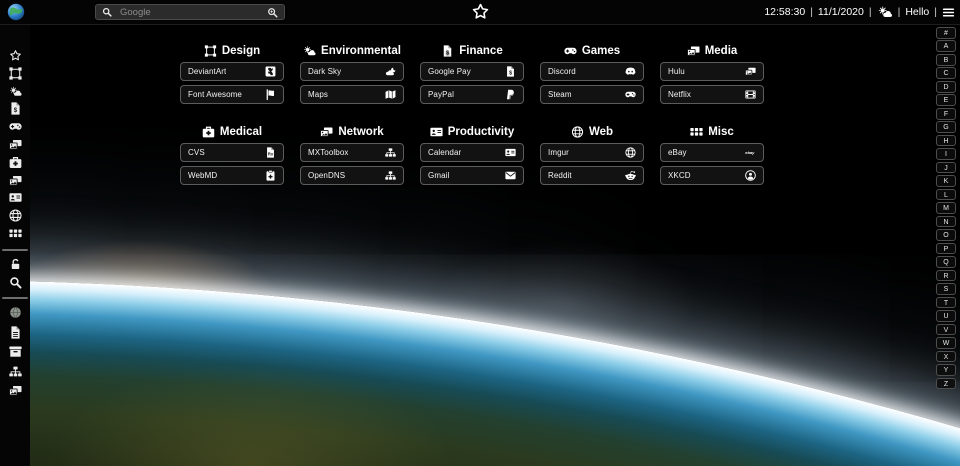 The height and width of the screenshot is (466, 960). Describe the element at coordinates (445, 152) in the screenshot. I see `link-label: Calendar` at that location.